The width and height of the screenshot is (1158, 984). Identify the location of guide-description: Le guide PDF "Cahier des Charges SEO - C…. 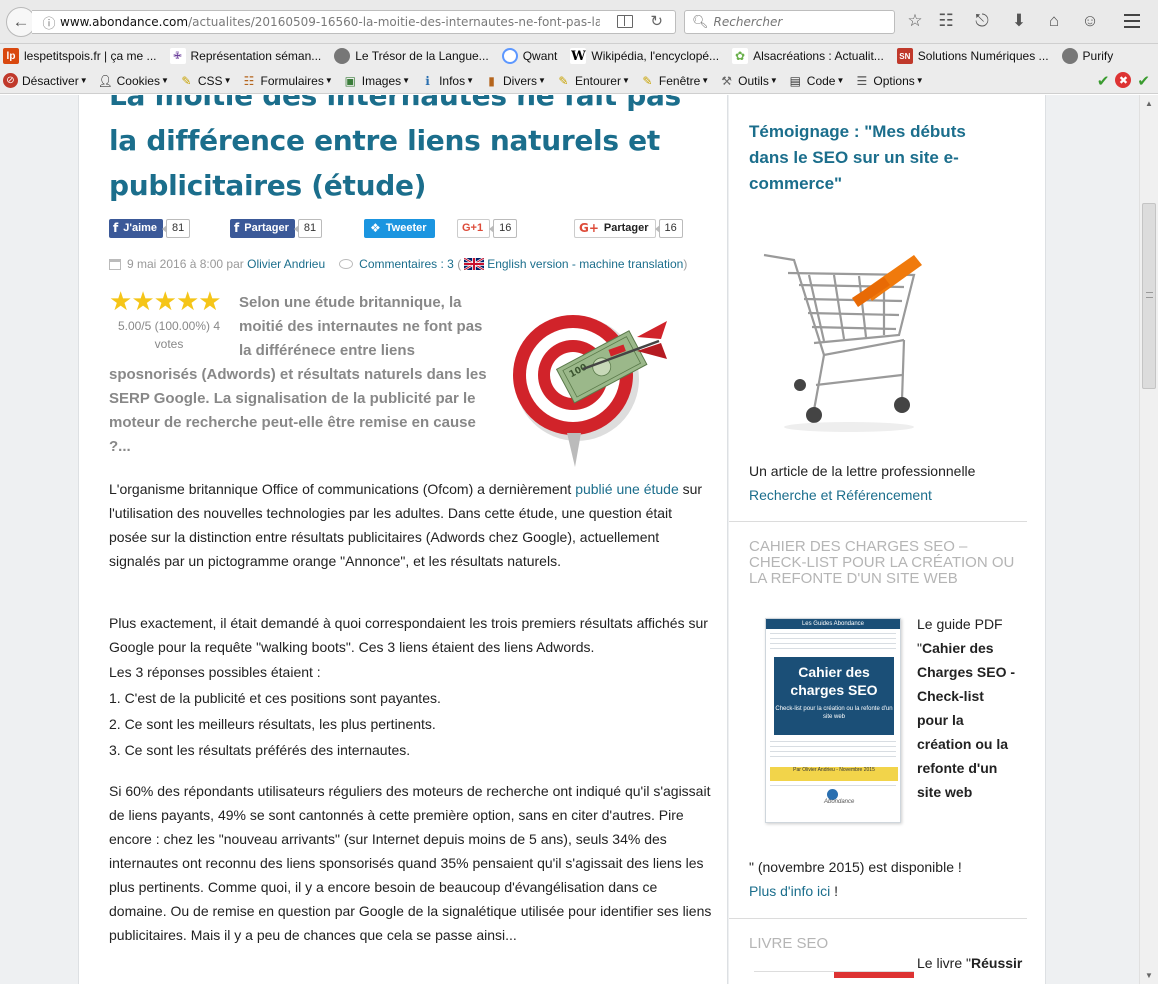
(967, 708).